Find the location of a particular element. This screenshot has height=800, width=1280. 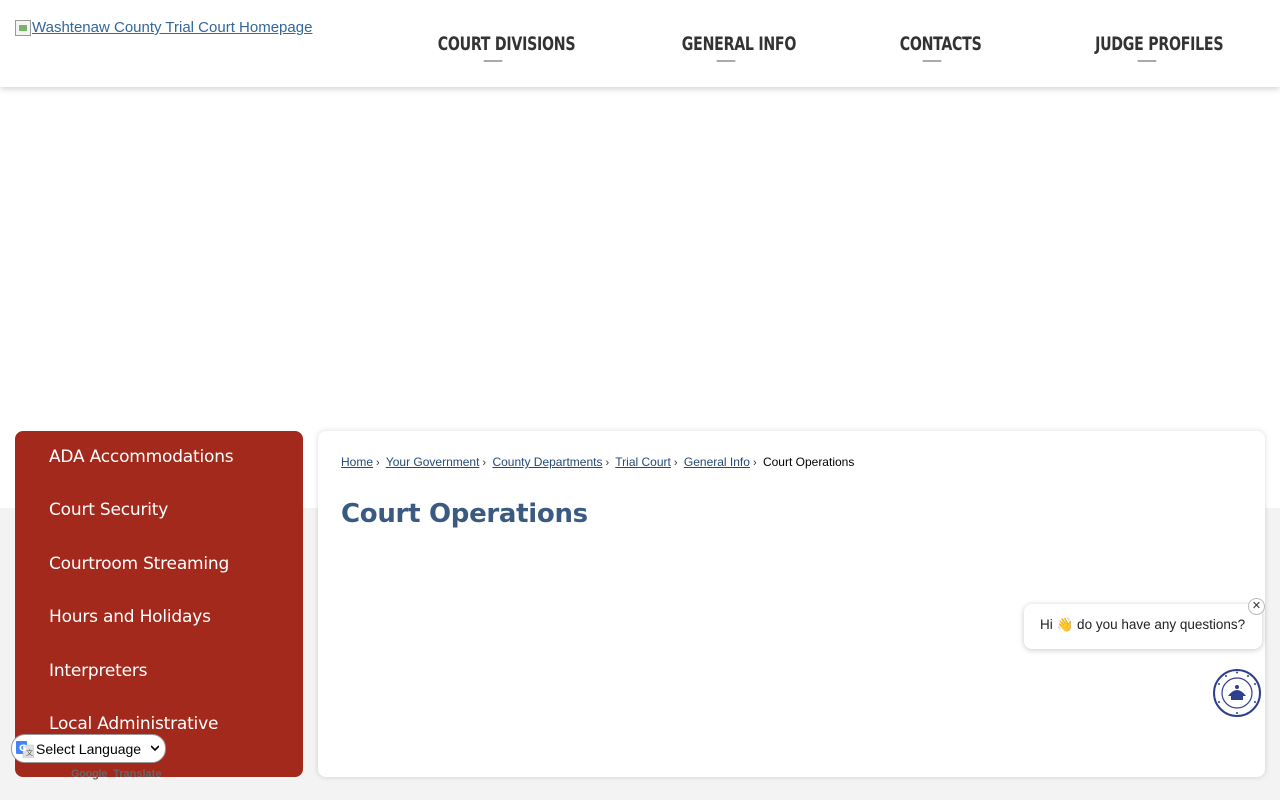

sidebar-item-courtroom-streaming: Courtroom Streaming is located at coordinates (139, 564).